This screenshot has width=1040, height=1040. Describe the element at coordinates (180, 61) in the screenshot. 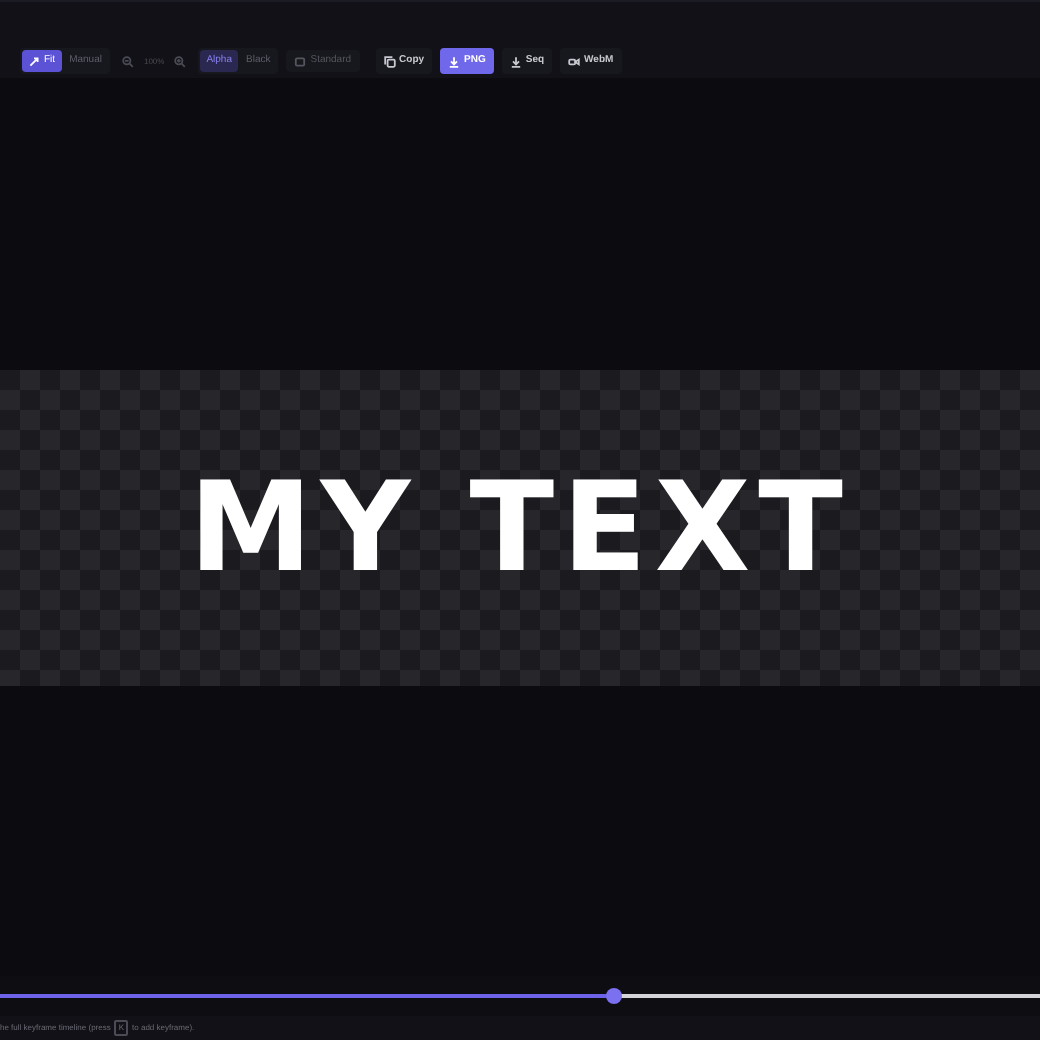

I see `zoom-in-icon` at that location.